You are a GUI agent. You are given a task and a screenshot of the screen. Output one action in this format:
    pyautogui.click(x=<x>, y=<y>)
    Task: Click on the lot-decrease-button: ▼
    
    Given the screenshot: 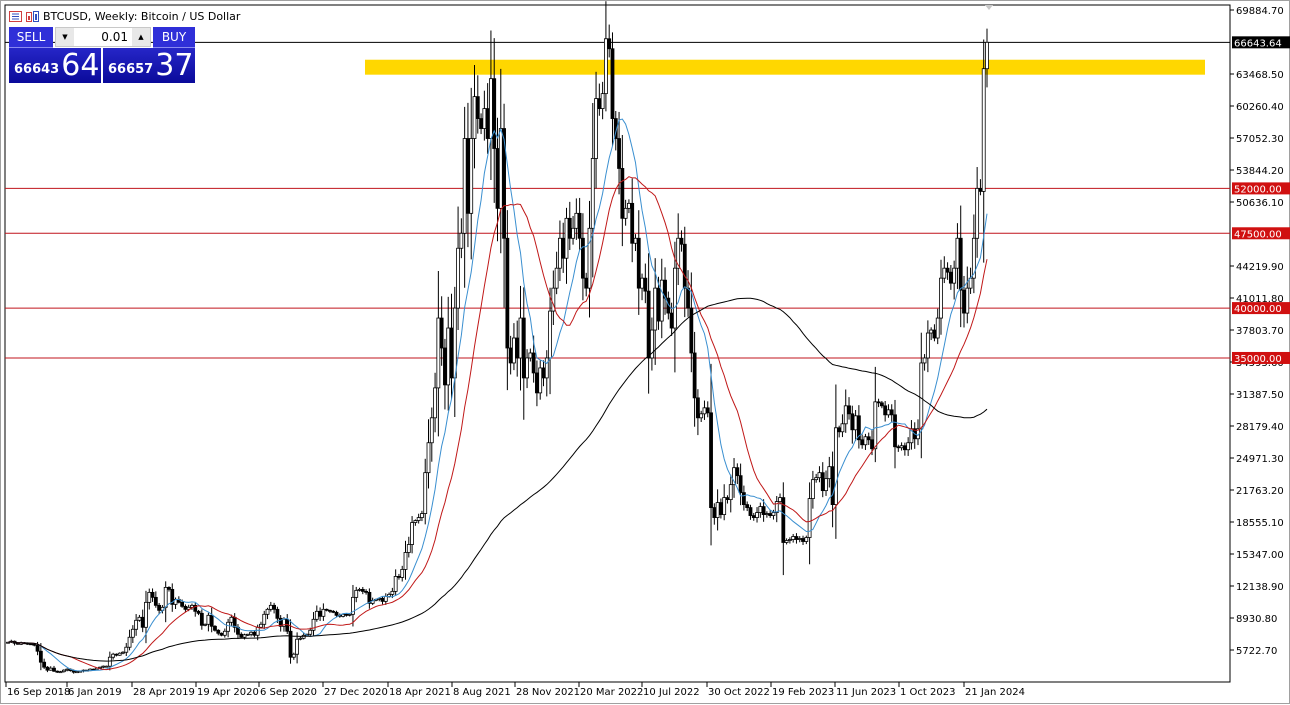 What is the action you would take?
    pyautogui.click(x=65, y=37)
    